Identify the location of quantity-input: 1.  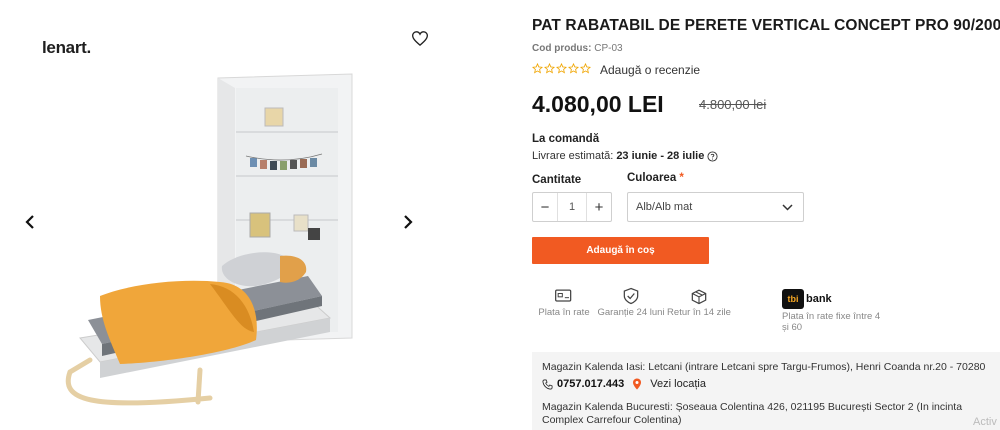
(572, 207).